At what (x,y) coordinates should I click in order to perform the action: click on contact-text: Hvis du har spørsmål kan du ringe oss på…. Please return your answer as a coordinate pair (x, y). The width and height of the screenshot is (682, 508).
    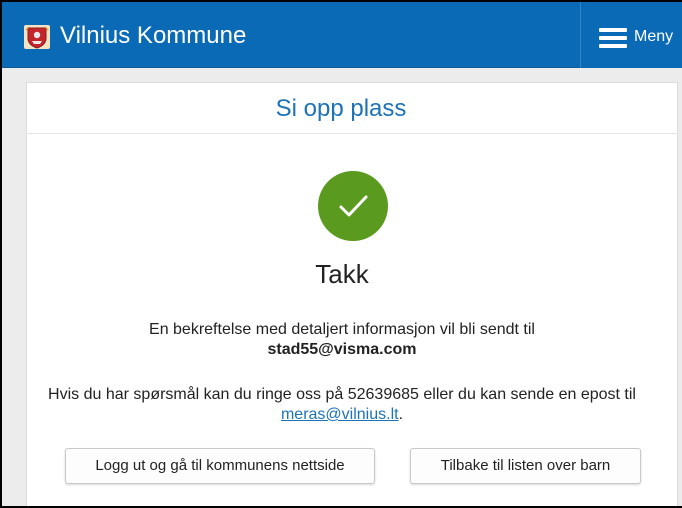
    Looking at the image, I should click on (342, 394).